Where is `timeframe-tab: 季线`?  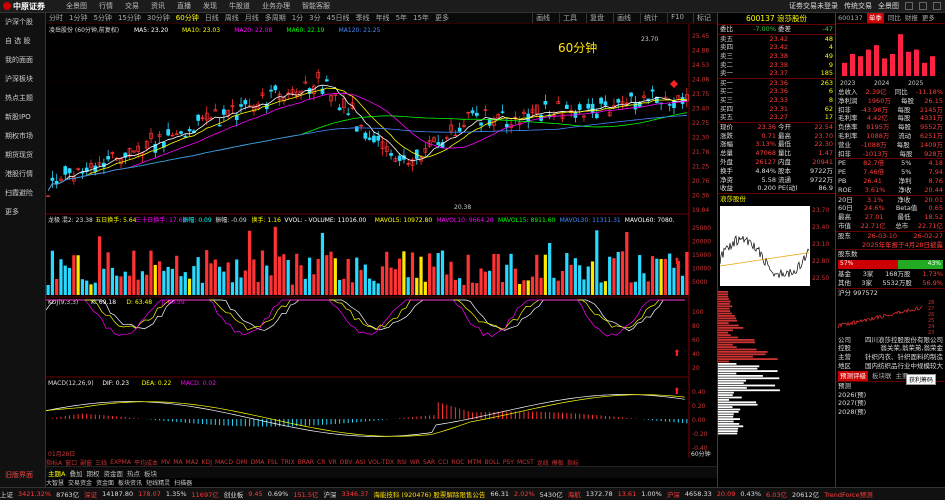
timeframe-tab: 季线 is located at coordinates (363, 18).